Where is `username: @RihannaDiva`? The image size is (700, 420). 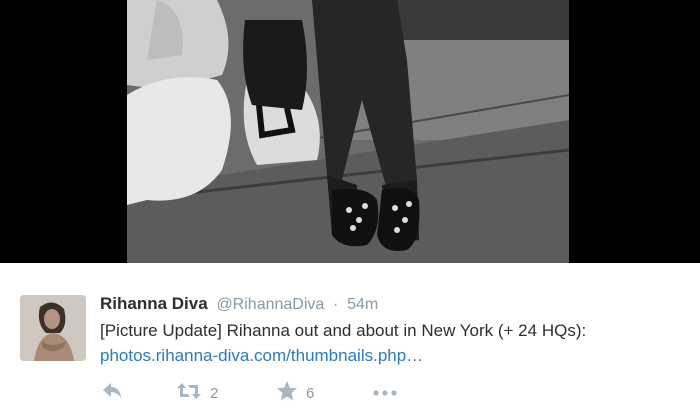 username: @RihannaDiva is located at coordinates (270, 304).